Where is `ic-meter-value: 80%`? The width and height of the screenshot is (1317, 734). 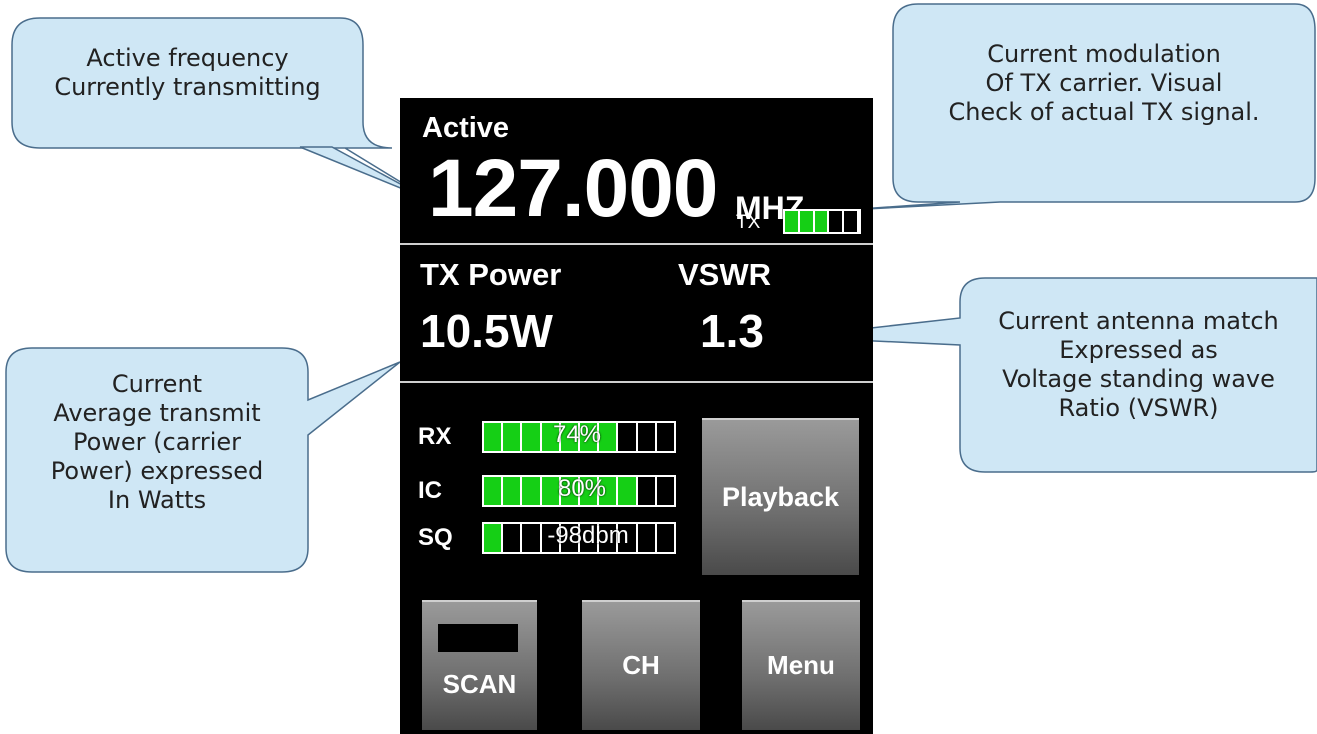
ic-meter-value: 80% is located at coordinates (582, 488).